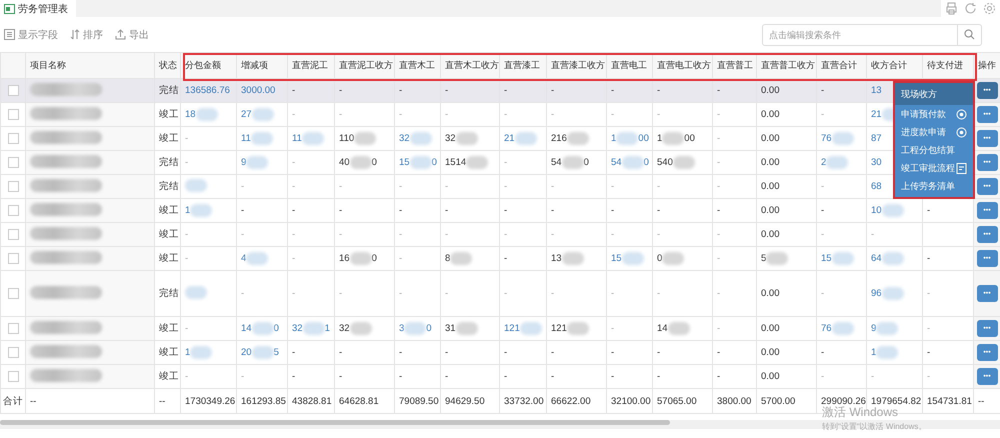  What do you see at coordinates (934, 186) in the screenshot?
I see `menu-item: 上传劳务清单` at bounding box center [934, 186].